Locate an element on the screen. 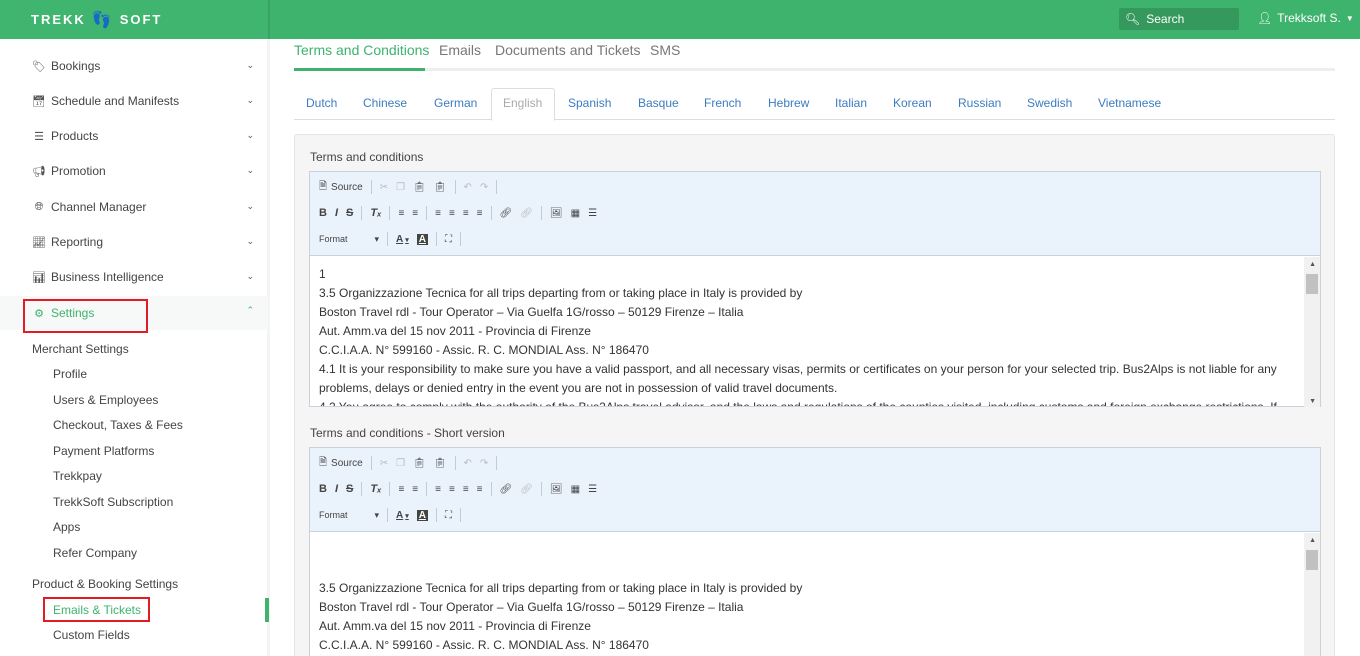 Image resolution: width=1360 pixels, height=656 pixels. sidebar-link-users-employees: Users & Employees is located at coordinates (105, 400).